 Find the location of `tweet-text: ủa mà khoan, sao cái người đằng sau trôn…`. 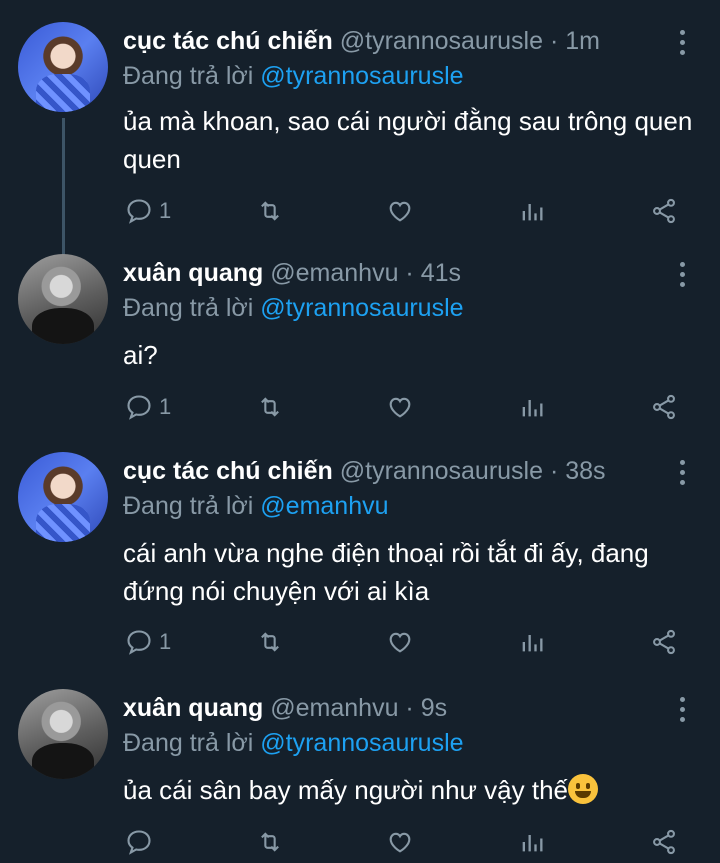

tweet-text: ủa mà khoan, sao cái người đằng sau trôn… is located at coordinates (408, 140).